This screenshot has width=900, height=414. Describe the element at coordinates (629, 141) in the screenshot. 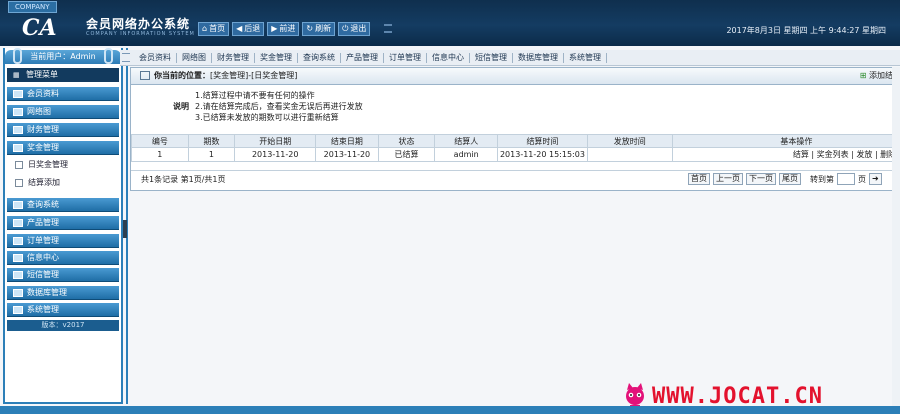

I see `col-header: 发放时间` at that location.